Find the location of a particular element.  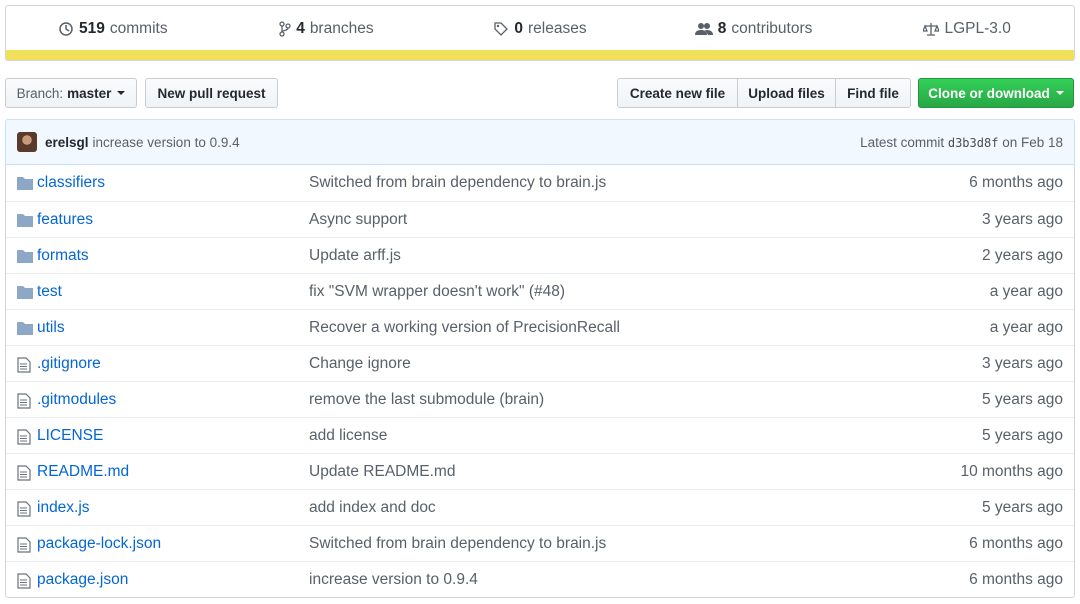

file-name-link: .gitignore is located at coordinates (69, 364).